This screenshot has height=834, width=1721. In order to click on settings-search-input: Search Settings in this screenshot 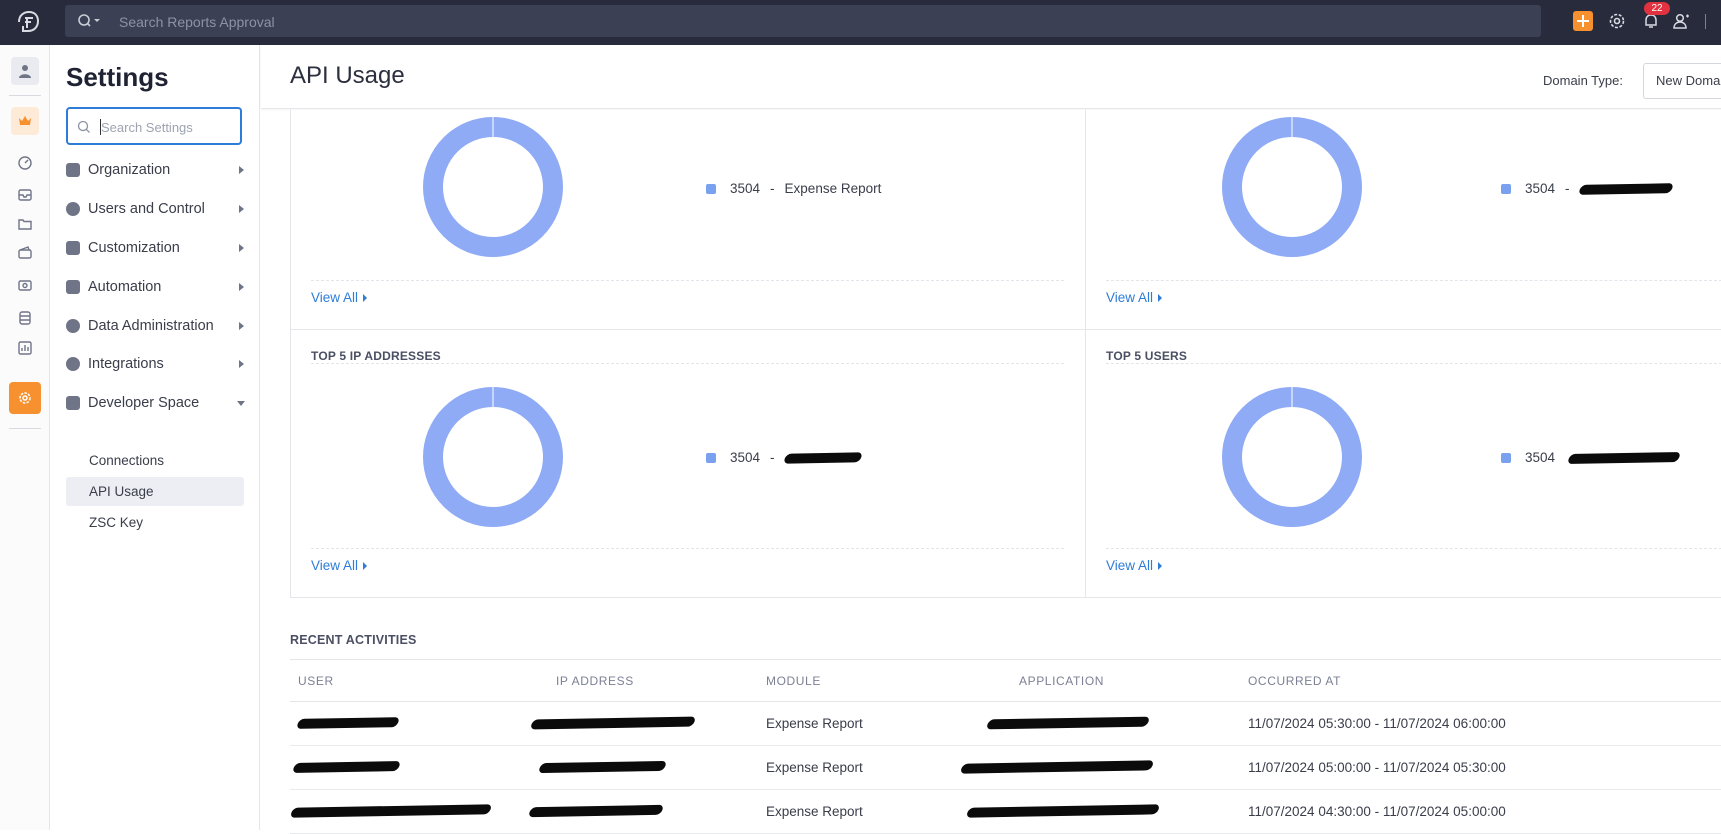, I will do `click(154, 126)`.